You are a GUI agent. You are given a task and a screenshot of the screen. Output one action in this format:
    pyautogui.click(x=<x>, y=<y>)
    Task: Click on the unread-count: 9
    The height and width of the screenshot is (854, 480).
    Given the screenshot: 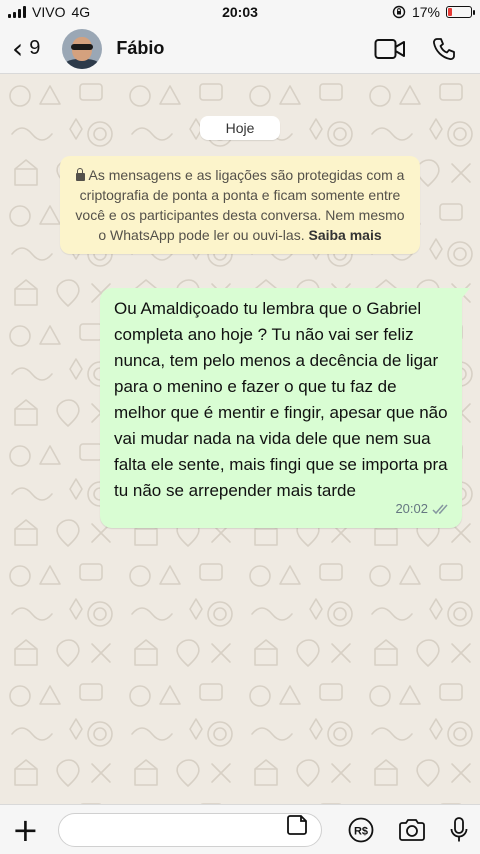 What is the action you would take?
    pyautogui.click(x=35, y=48)
    